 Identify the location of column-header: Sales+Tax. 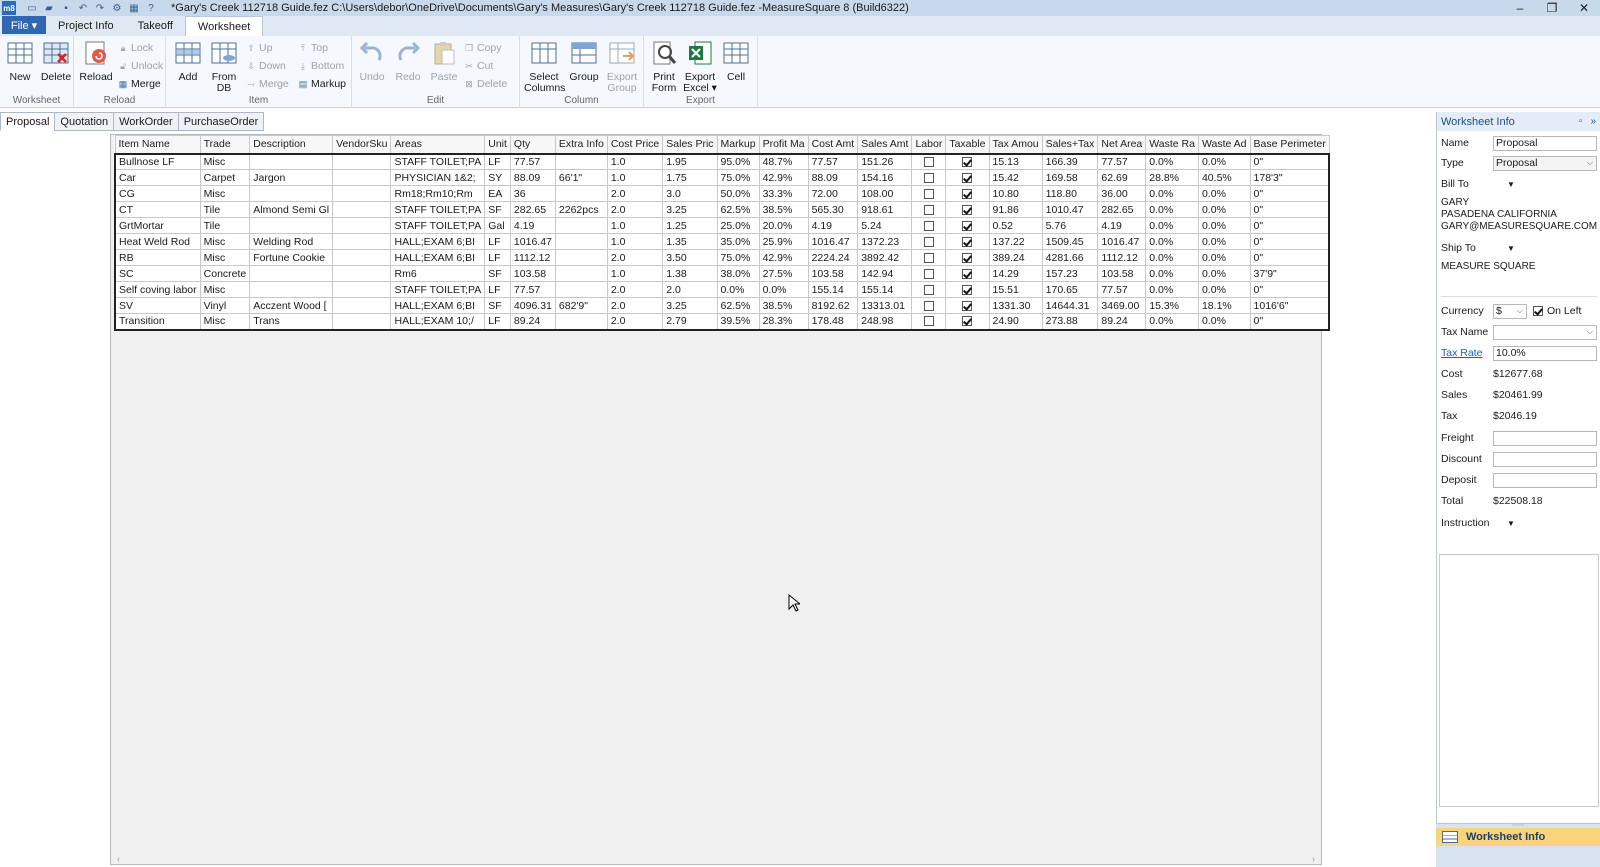
(1070, 144).